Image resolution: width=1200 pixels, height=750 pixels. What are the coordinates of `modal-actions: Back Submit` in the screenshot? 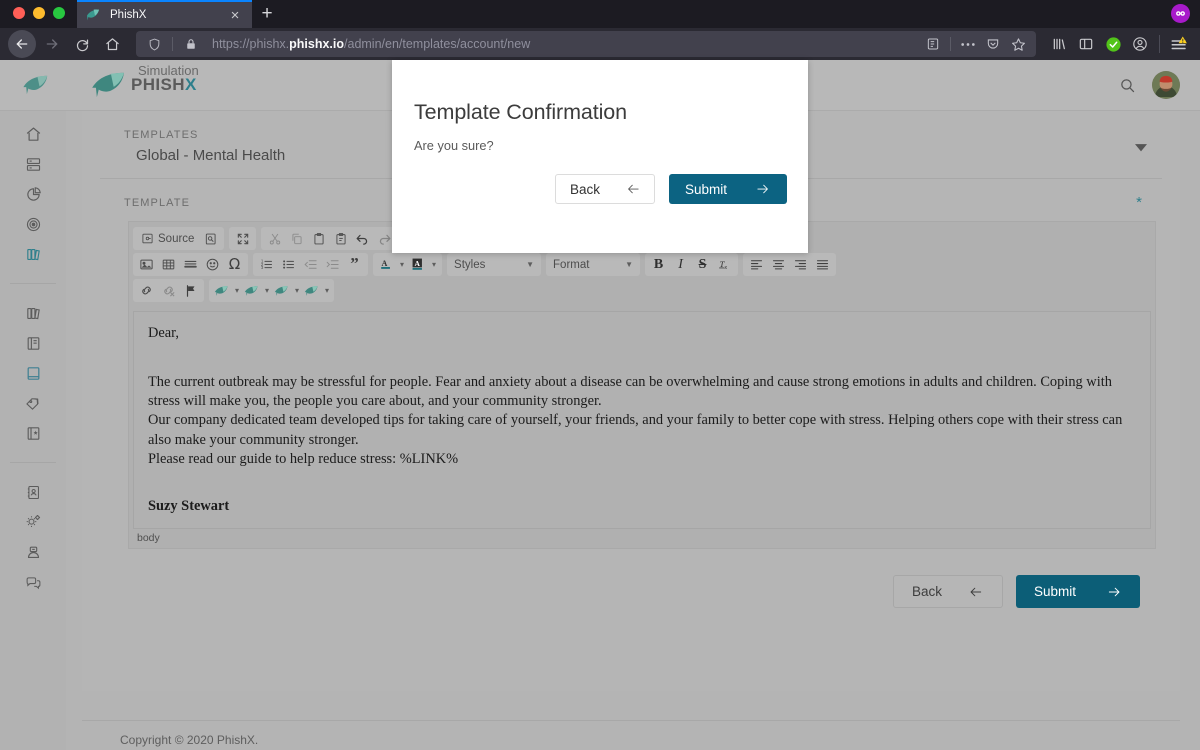 It's located at (600, 178).